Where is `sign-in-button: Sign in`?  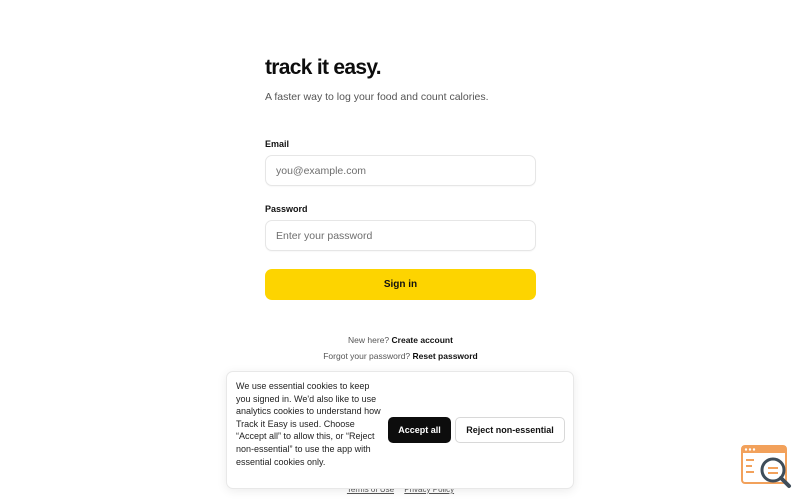
sign-in-button: Sign in is located at coordinates (400, 284).